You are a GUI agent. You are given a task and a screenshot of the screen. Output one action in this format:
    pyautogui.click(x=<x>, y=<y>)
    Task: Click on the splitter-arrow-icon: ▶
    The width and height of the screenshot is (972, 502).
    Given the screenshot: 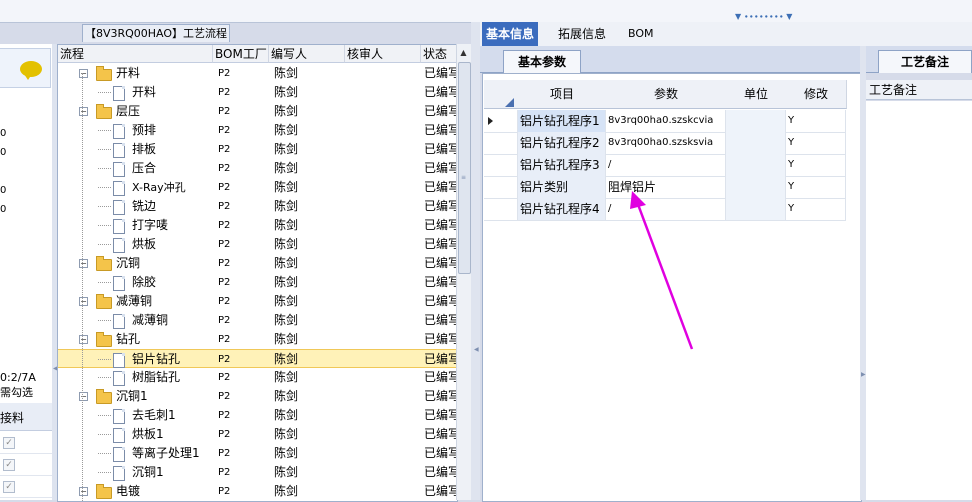 What is the action you would take?
    pyautogui.click(x=863, y=375)
    